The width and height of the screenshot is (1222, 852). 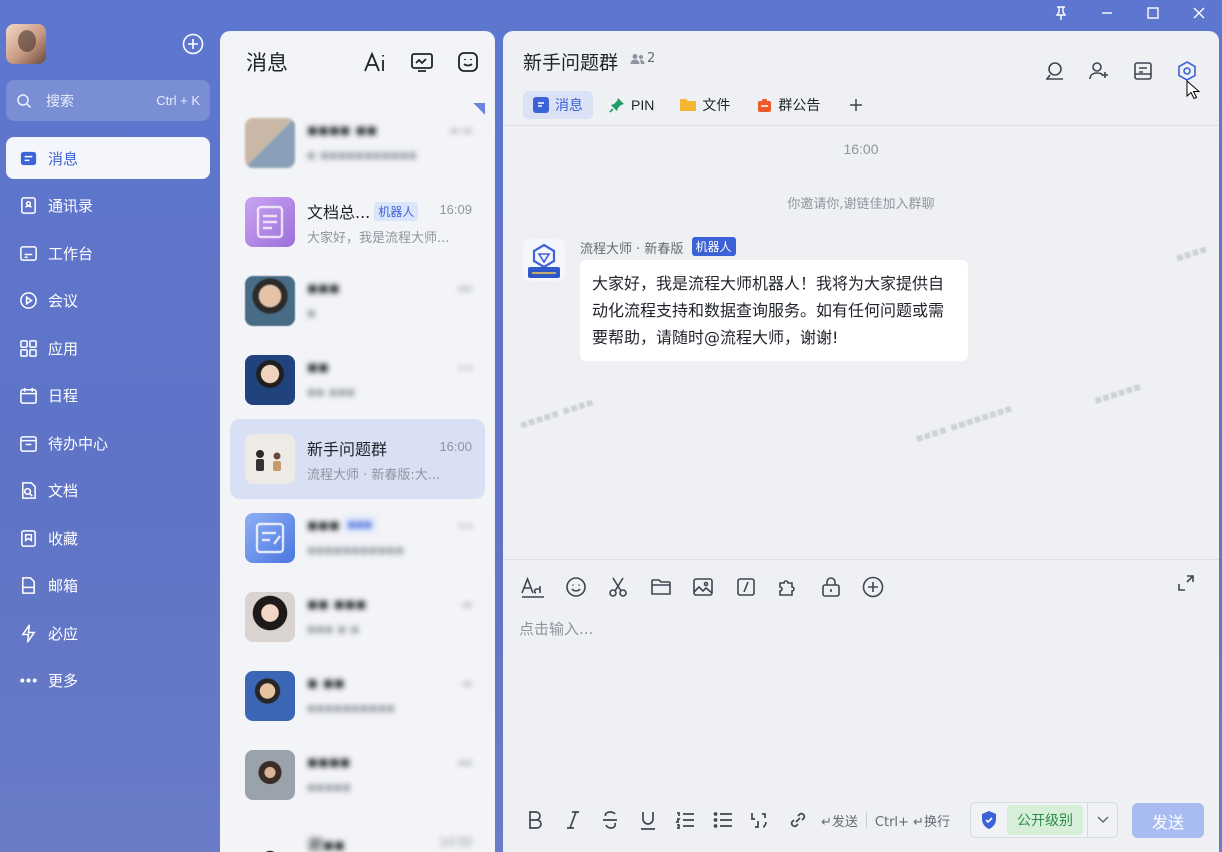 What do you see at coordinates (1153, 13) in the screenshot?
I see `maximize-button` at bounding box center [1153, 13].